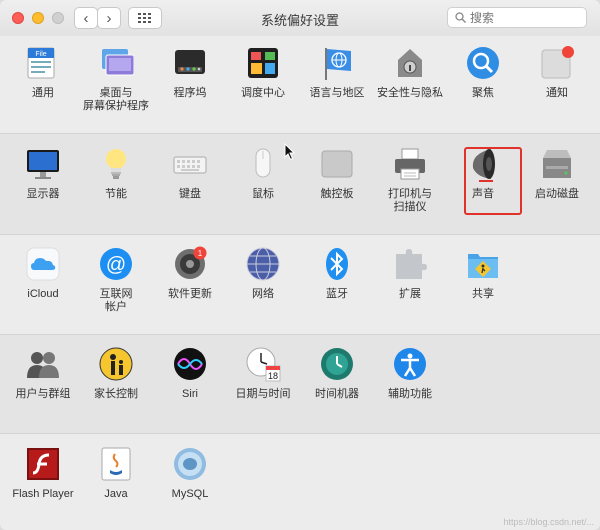 Image resolution: width=600 pixels, height=530 pixels. What do you see at coordinates (483, 93) in the screenshot?
I see `pref-label: 聚焦` at bounding box center [483, 93].